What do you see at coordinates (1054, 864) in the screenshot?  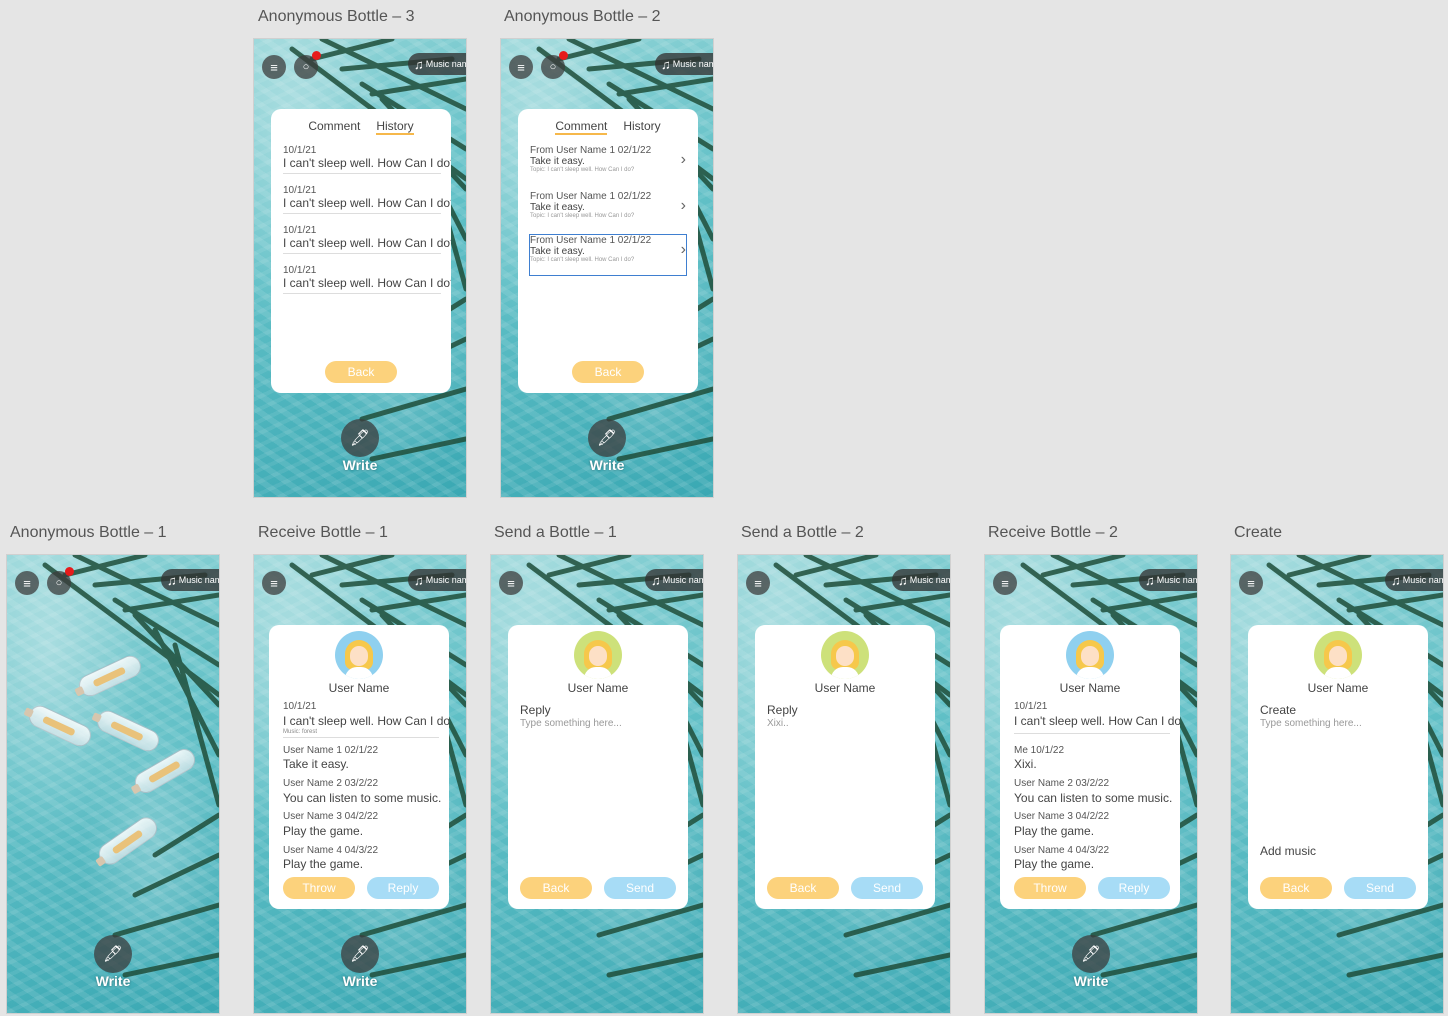 I see `reply-text: Play the game.` at bounding box center [1054, 864].